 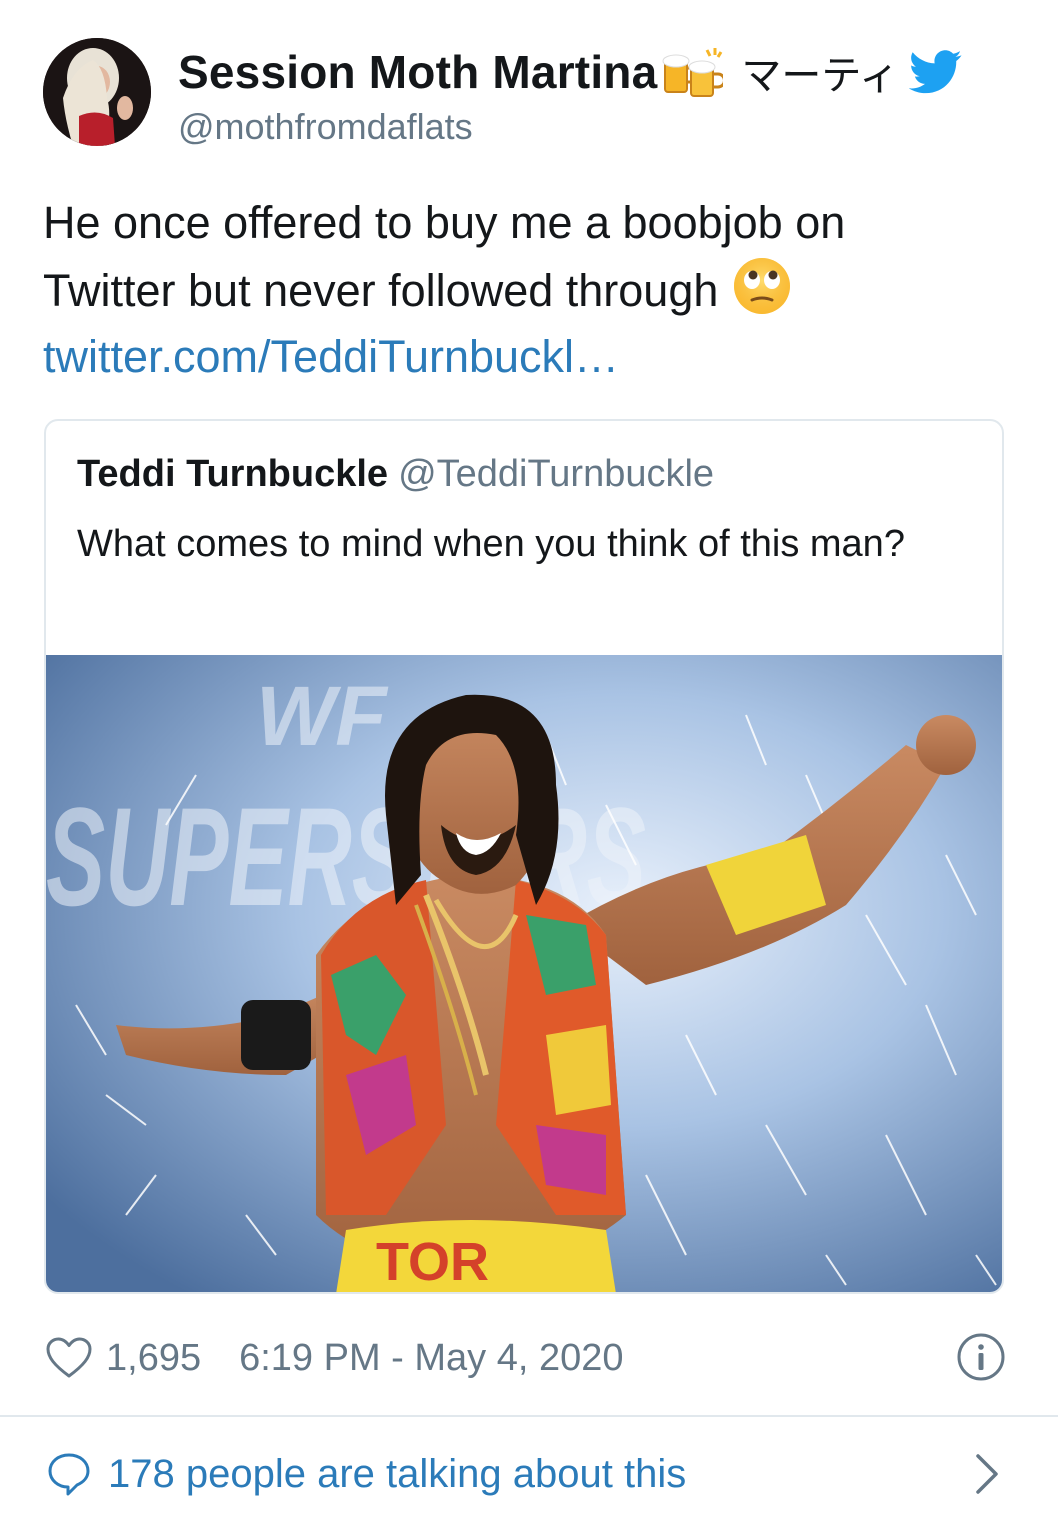 I want to click on speech-bubble-icon, so click(x=69, y=1474).